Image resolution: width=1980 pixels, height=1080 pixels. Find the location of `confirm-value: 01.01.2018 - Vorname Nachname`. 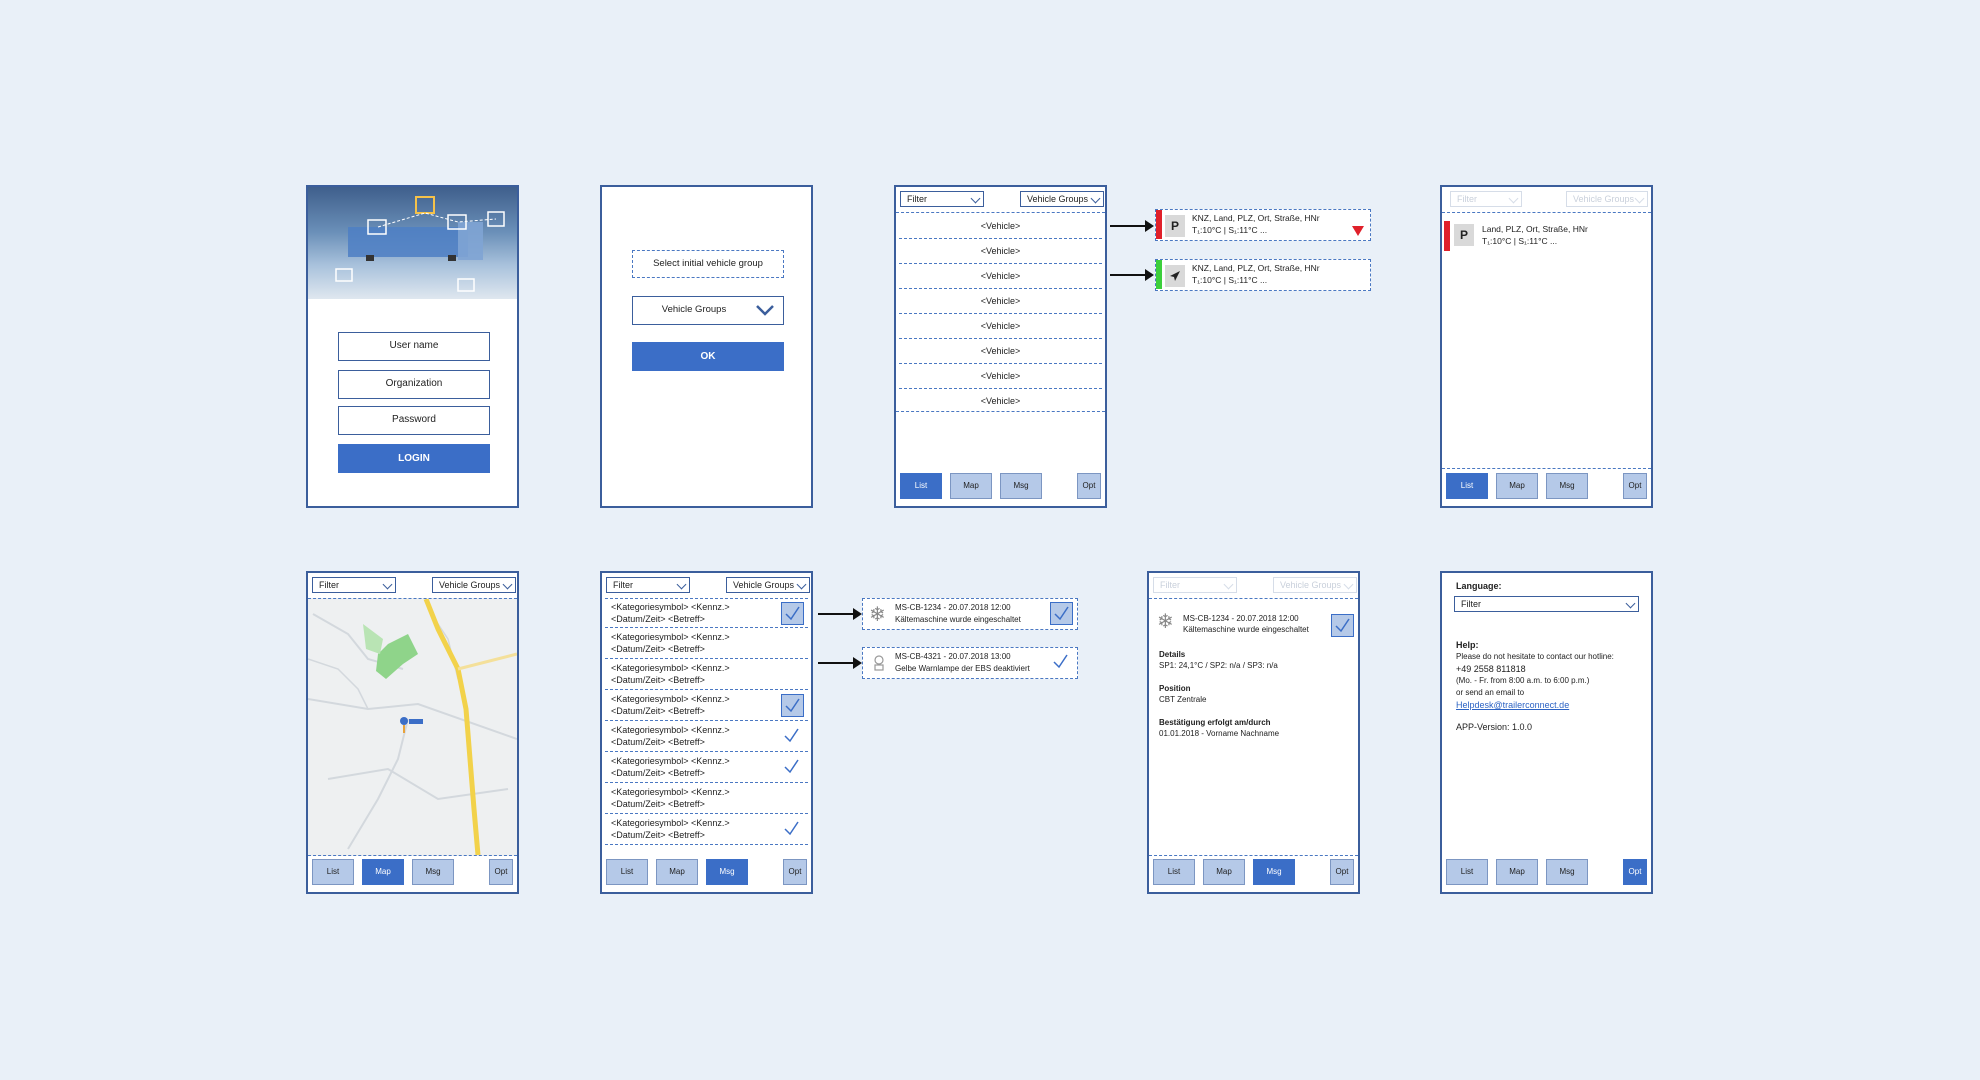

confirm-value: 01.01.2018 - Vorname Nachname is located at coordinates (1219, 733).